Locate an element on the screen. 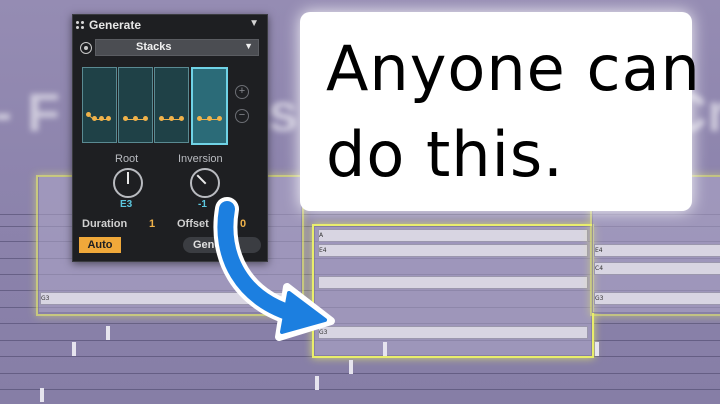  caption-line-2: do this. is located at coordinates (445, 154).